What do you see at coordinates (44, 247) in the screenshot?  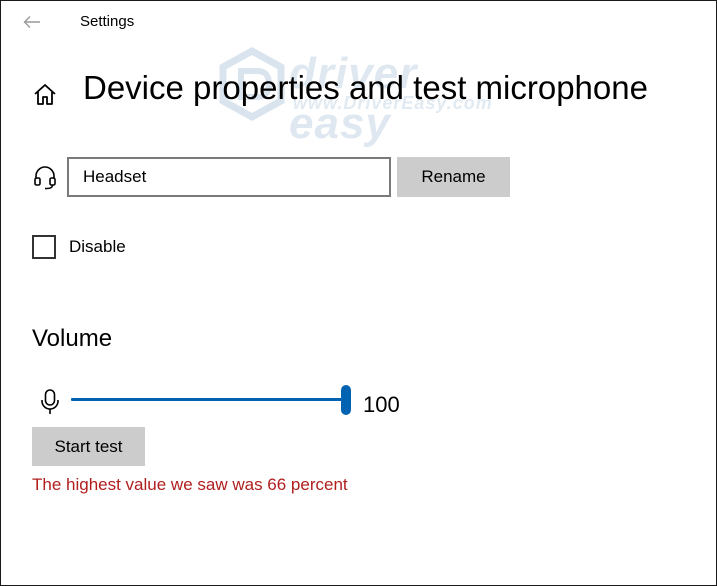 I see `disable-checkbox` at bounding box center [44, 247].